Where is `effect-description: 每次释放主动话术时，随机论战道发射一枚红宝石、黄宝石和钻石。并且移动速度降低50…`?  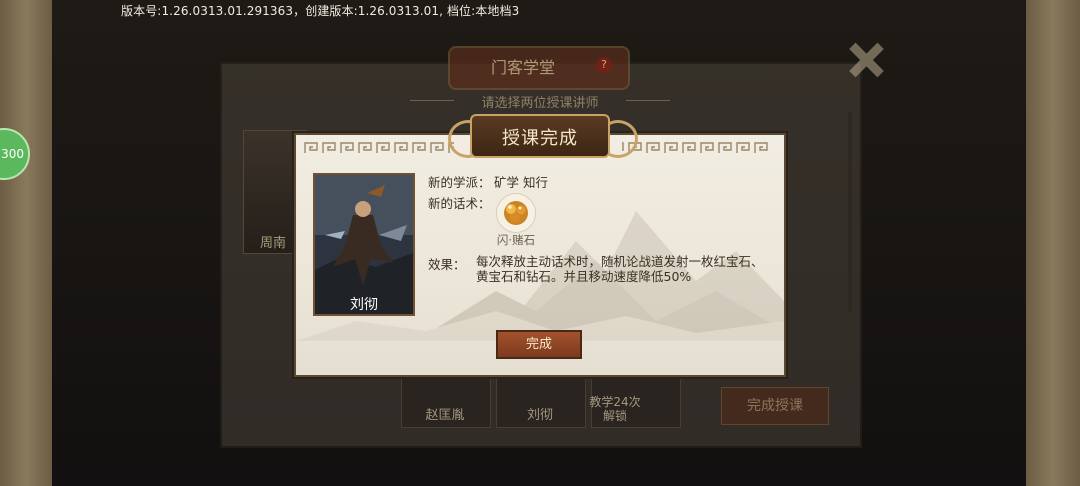 effect-description: 每次释放主动话术时，随机论战道发射一枚红宝石、黄宝石和钻石。并且移动速度降低50… is located at coordinates (620, 269).